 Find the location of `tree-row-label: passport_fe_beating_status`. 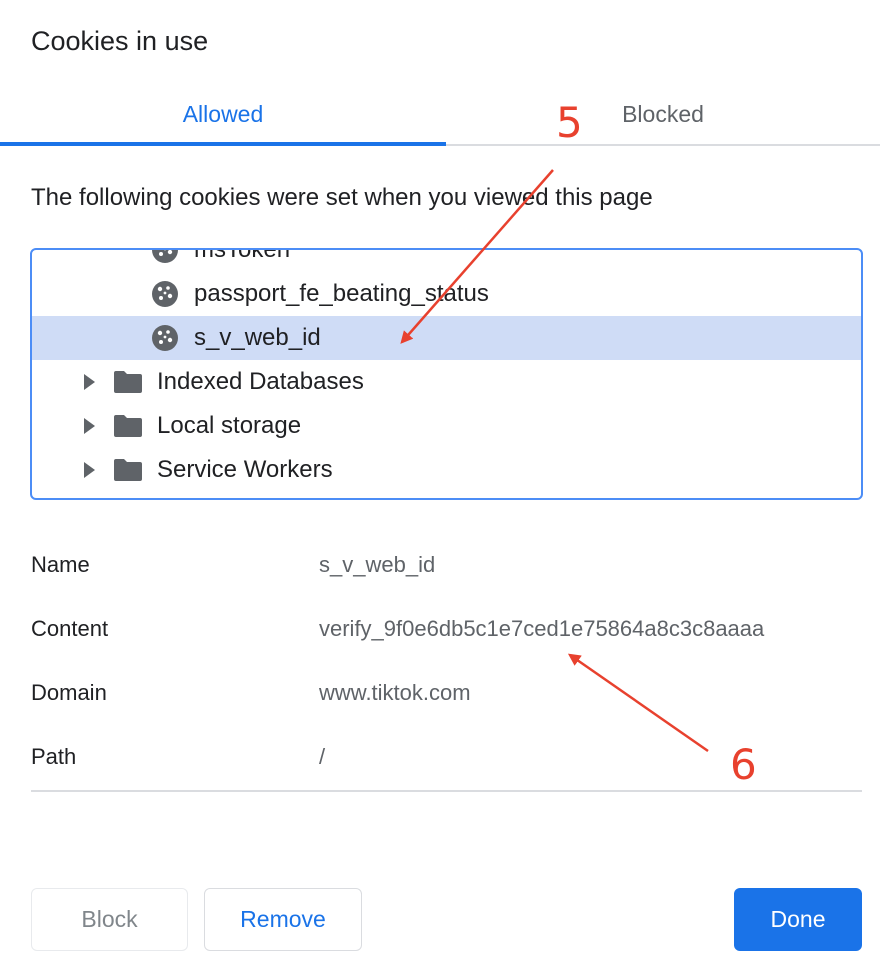

tree-row-label: passport_fe_beating_status is located at coordinates (341, 293).